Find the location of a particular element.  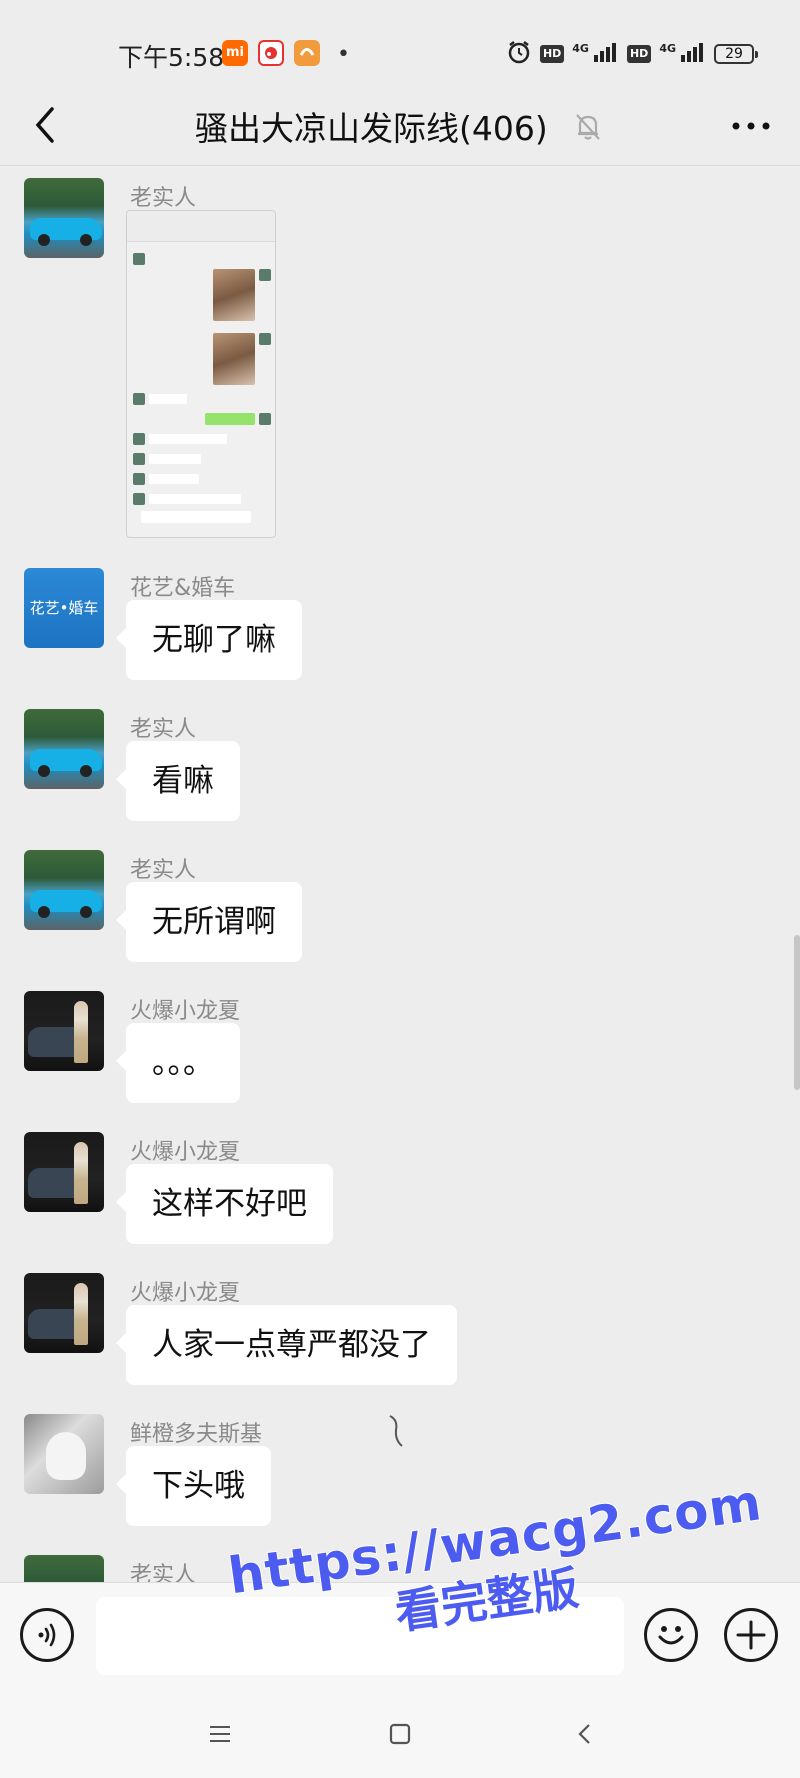

battery-icon: 29 is located at coordinates (736, 54).